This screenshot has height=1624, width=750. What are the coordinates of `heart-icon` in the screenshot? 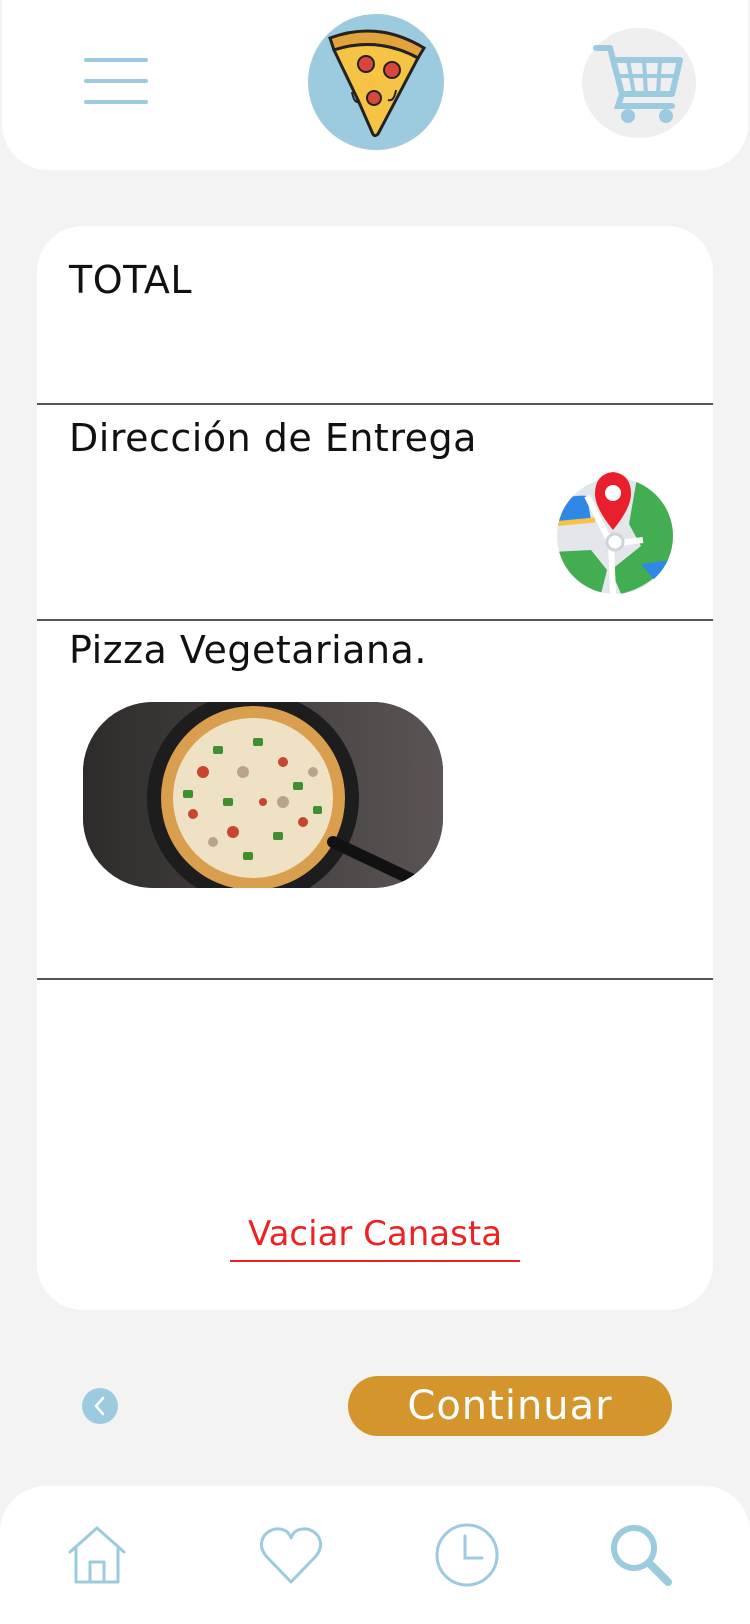 It's located at (291, 1555).